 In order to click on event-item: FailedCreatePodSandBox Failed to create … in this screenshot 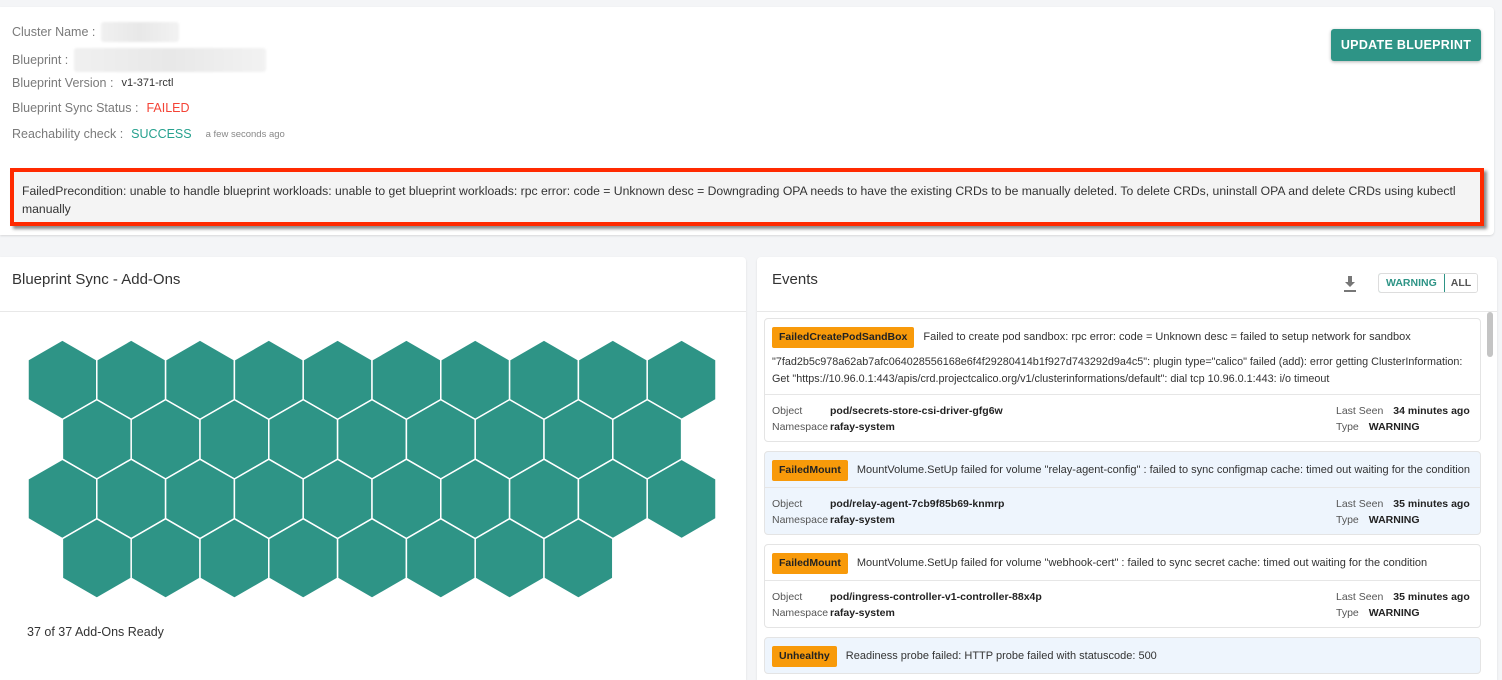, I will do `click(1122, 380)`.